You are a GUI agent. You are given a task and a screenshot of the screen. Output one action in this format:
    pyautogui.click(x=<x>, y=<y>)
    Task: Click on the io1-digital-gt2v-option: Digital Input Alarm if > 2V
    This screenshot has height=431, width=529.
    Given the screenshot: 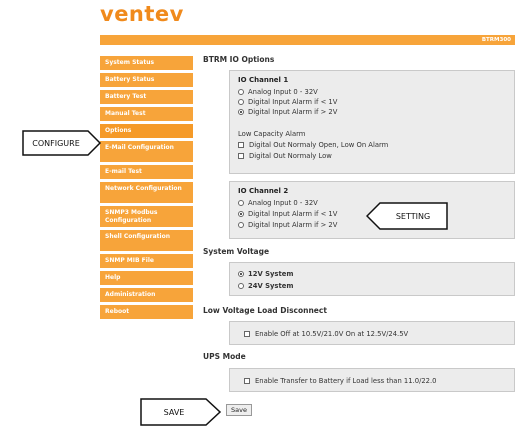 What is the action you would take?
    pyautogui.click(x=287, y=112)
    